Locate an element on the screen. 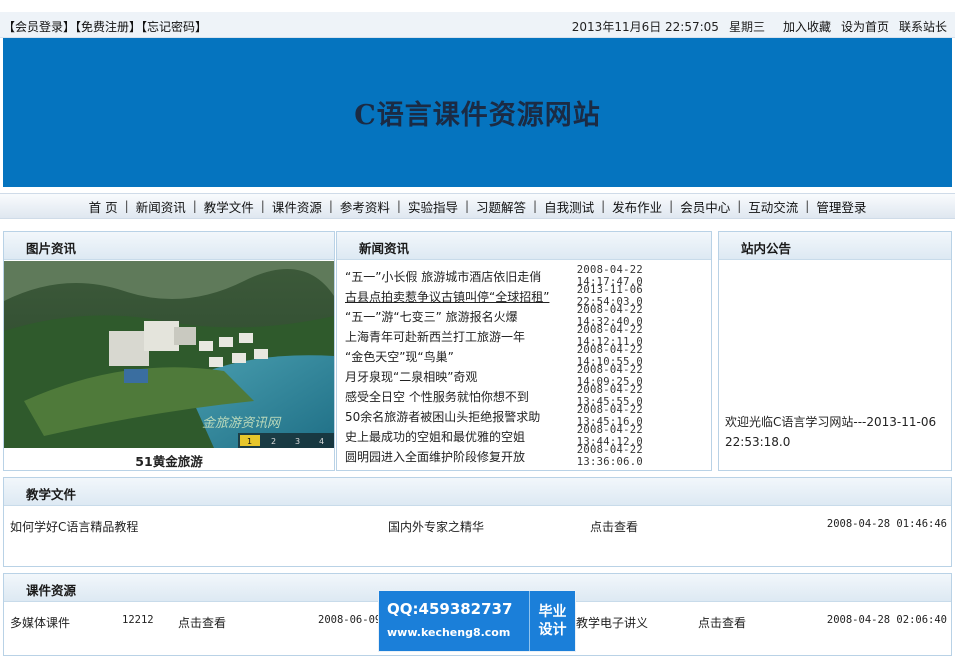  courseware-name-link: 教学电子讲义 is located at coordinates (612, 622).